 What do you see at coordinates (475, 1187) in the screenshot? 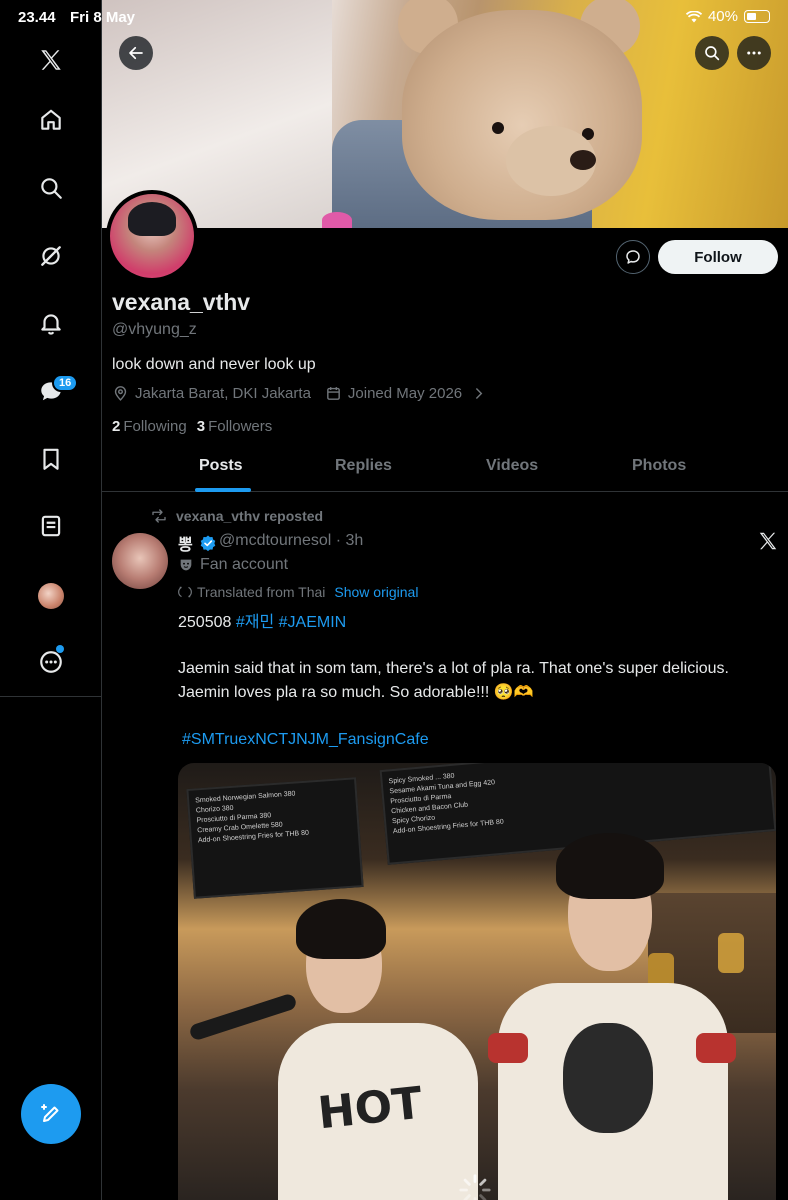
I see `loading-spinner-icon` at bounding box center [475, 1187].